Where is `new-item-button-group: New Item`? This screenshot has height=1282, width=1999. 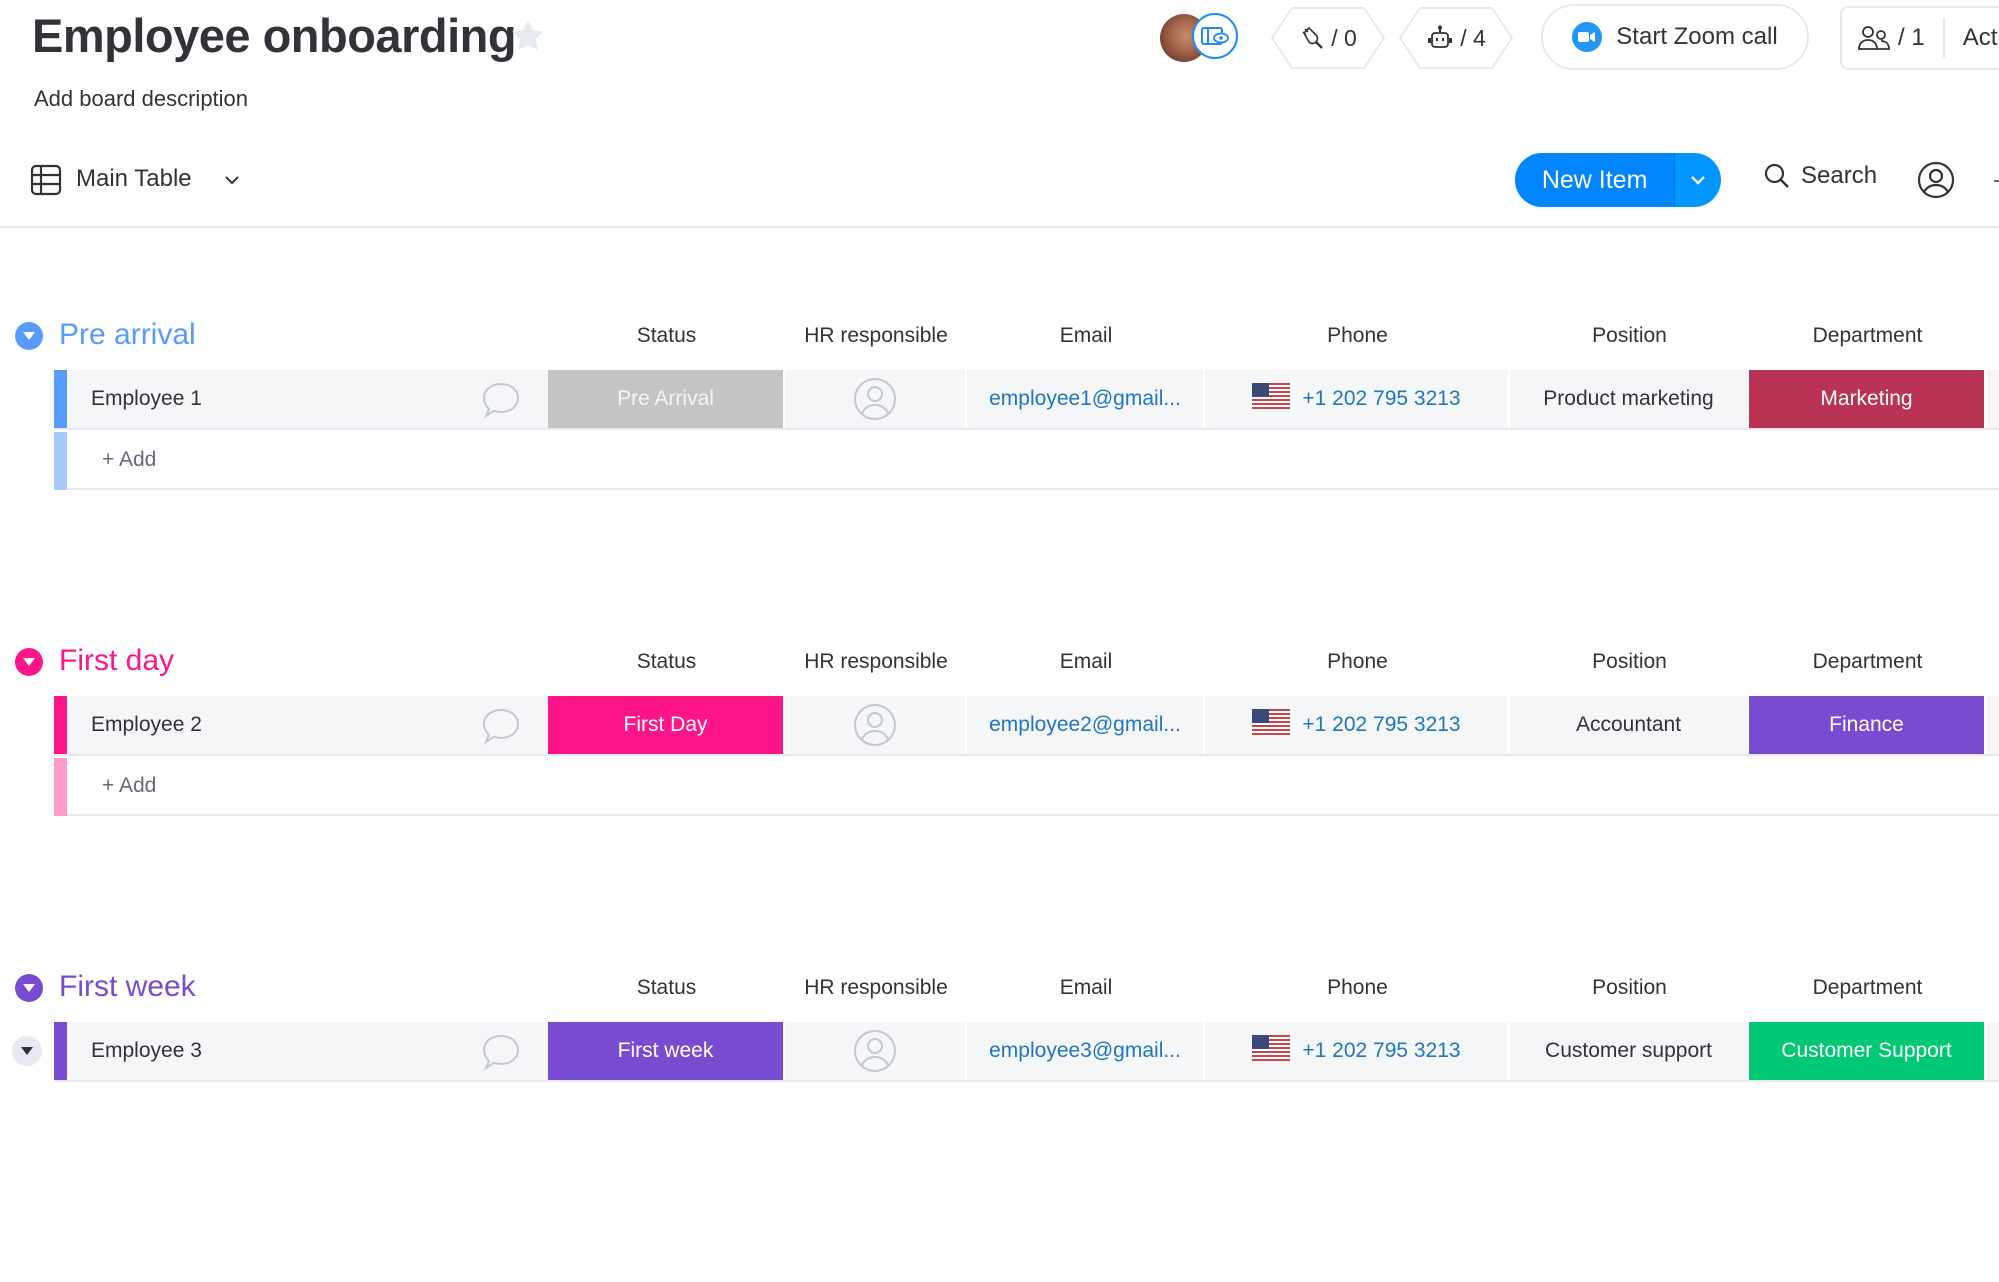
new-item-button-group: New Item is located at coordinates (1618, 180).